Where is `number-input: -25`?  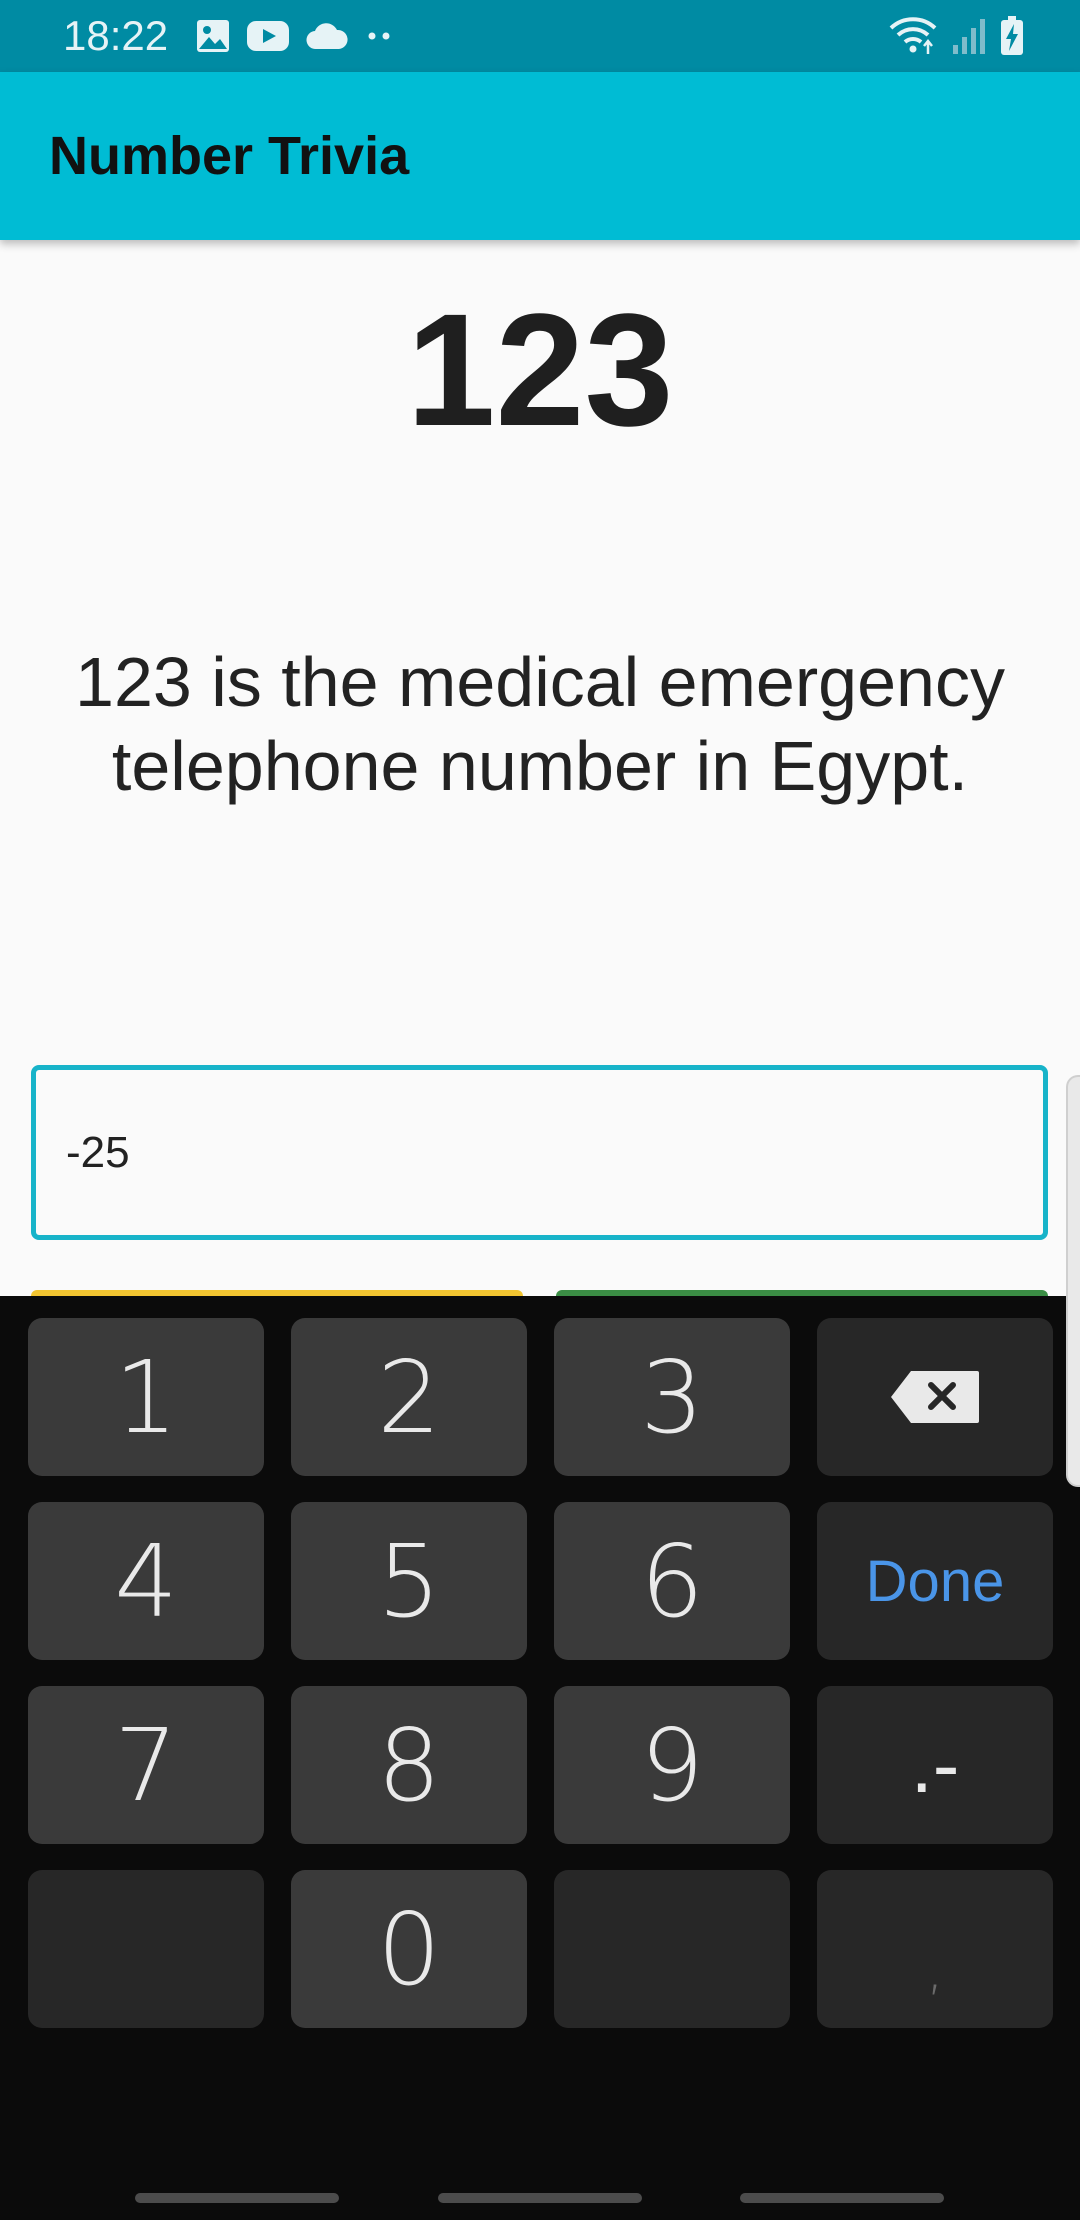 number-input: -25 is located at coordinates (539, 1152).